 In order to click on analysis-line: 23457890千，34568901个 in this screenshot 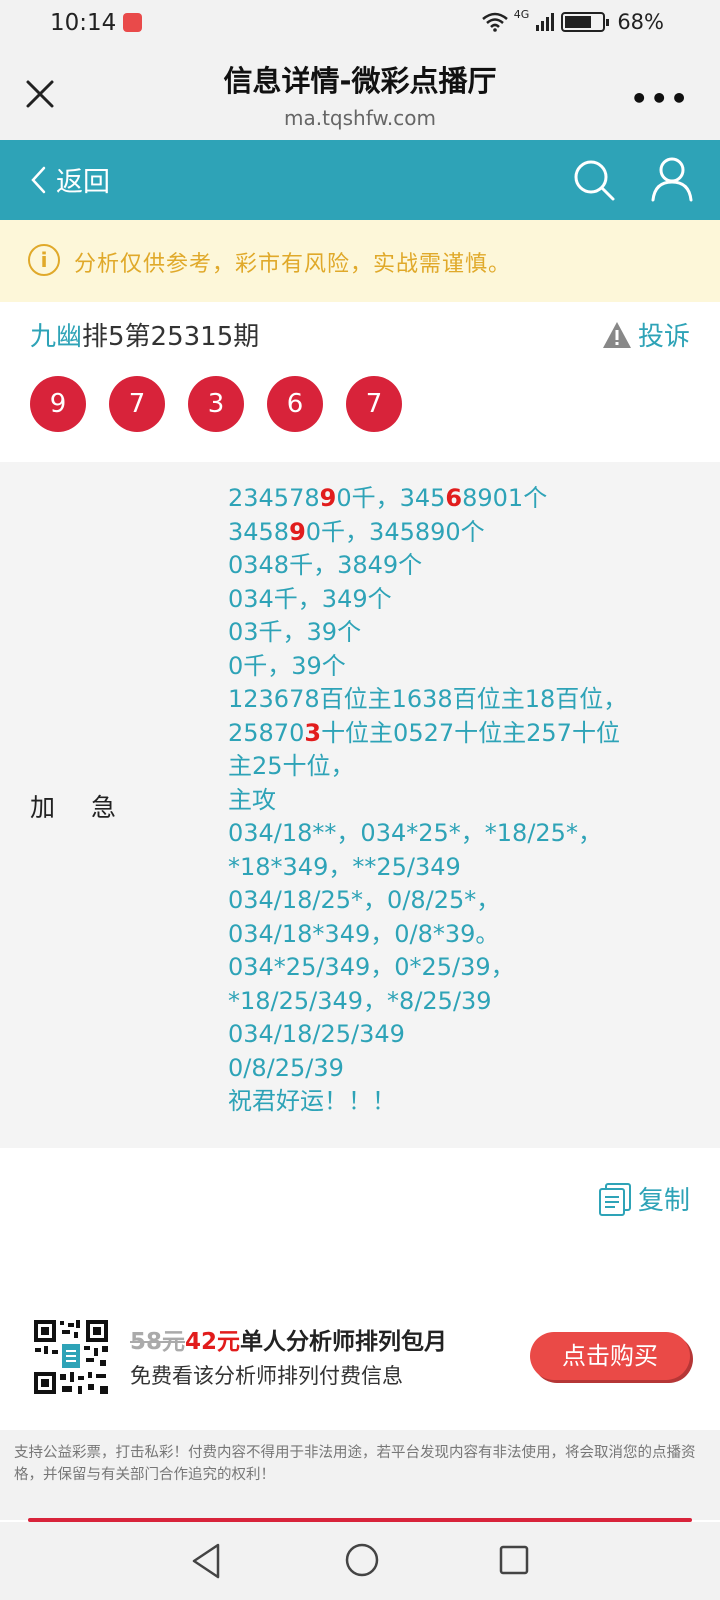, I will do `click(388, 498)`.